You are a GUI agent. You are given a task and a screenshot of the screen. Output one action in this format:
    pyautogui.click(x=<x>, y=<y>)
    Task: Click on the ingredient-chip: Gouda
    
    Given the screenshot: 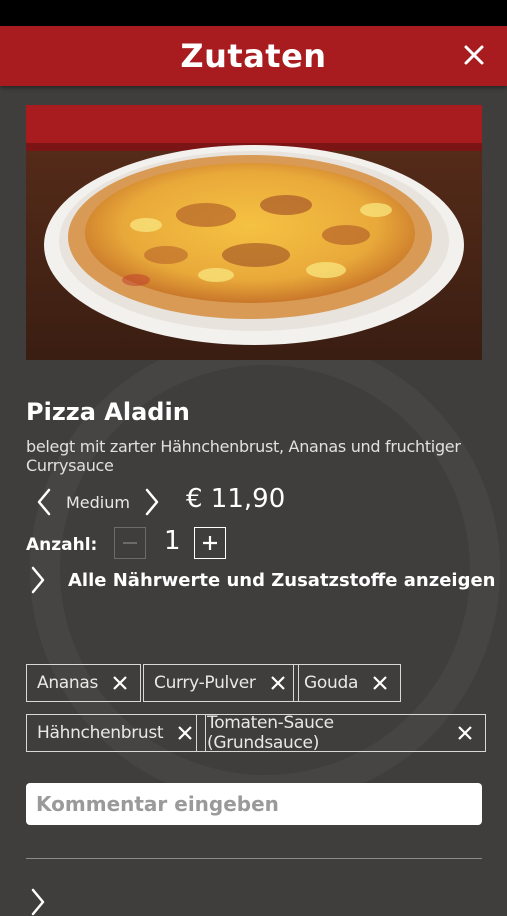 What is the action you would take?
    pyautogui.click(x=347, y=683)
    